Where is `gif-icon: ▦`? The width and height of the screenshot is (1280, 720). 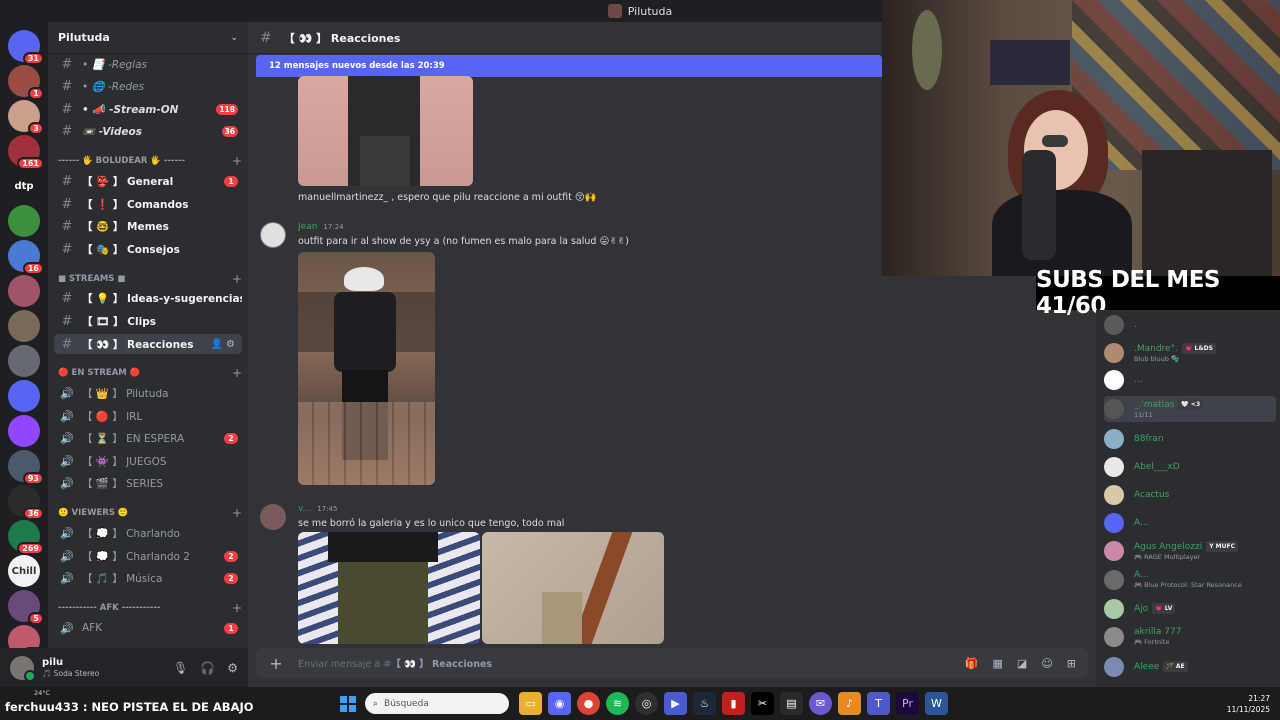 gif-icon: ▦ is located at coordinates (998, 663).